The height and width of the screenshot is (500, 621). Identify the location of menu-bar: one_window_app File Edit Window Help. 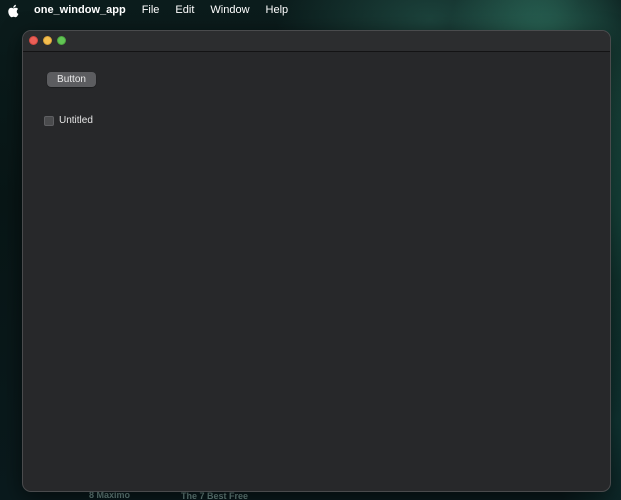
(310, 10).